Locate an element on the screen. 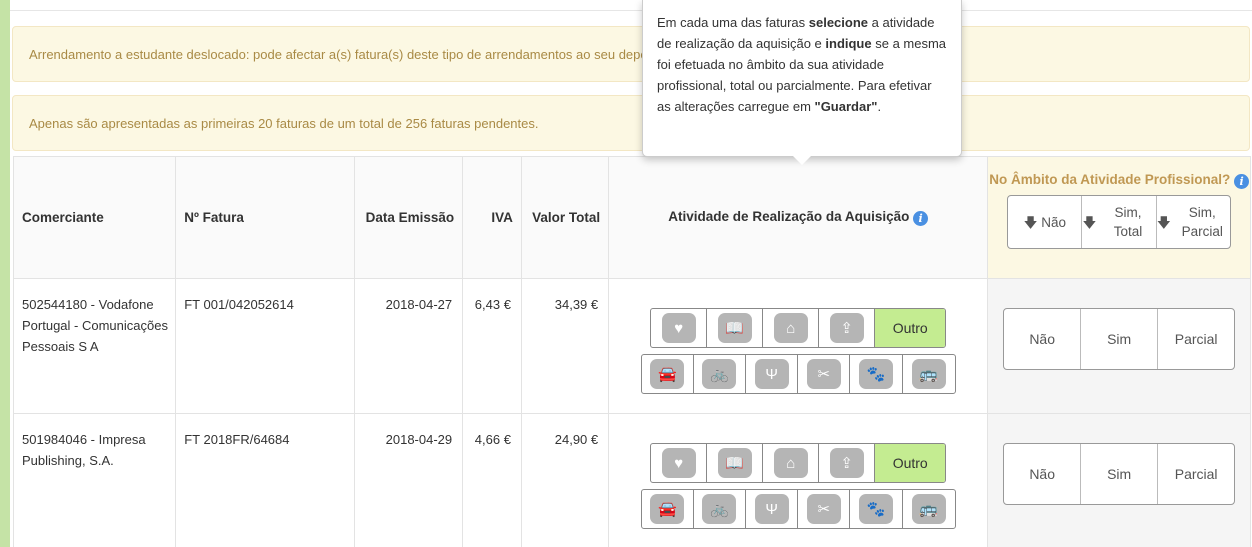 Image resolution: width=1252 pixels, height=547 pixels. cell-valor: 34,39 € is located at coordinates (565, 346).